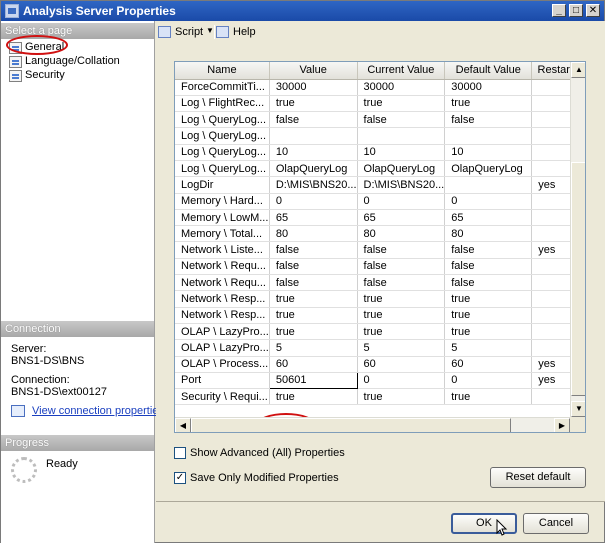 The width and height of the screenshot is (605, 543). I want to click on column-header-name: Name, so click(222, 71).